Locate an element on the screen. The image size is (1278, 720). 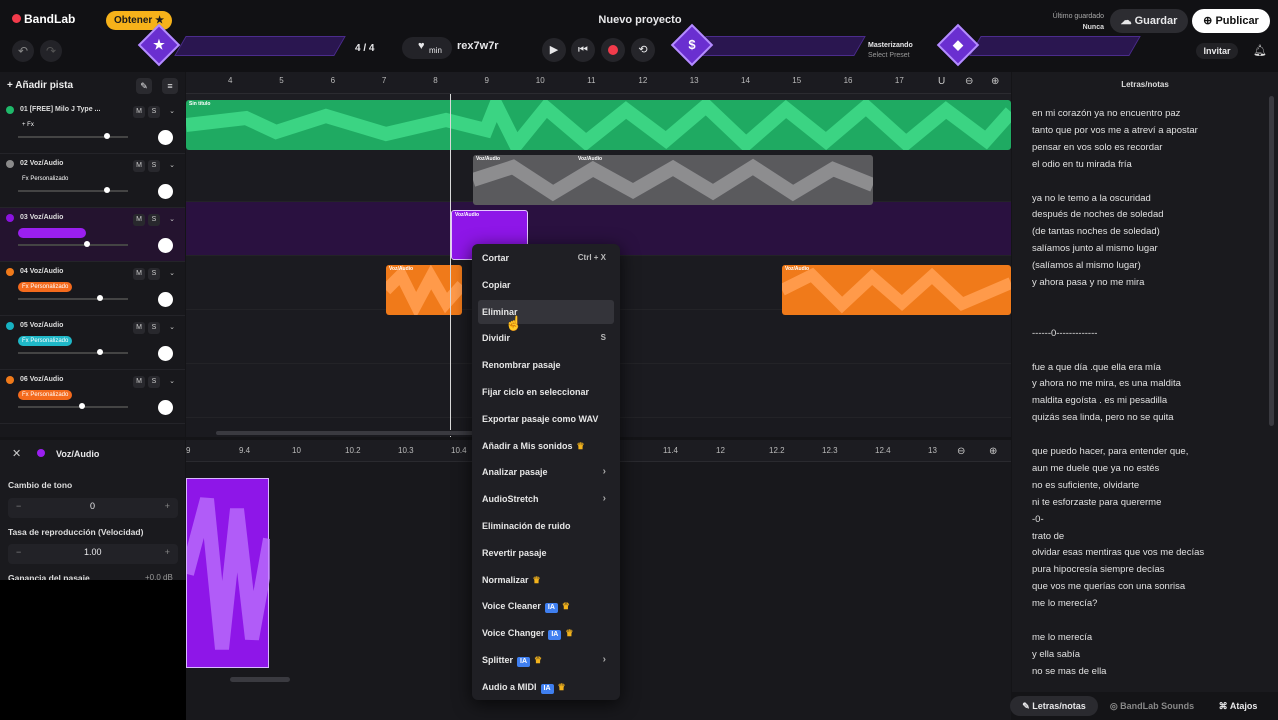
bandlab-logo: BandLab is located at coordinates (43, 19).